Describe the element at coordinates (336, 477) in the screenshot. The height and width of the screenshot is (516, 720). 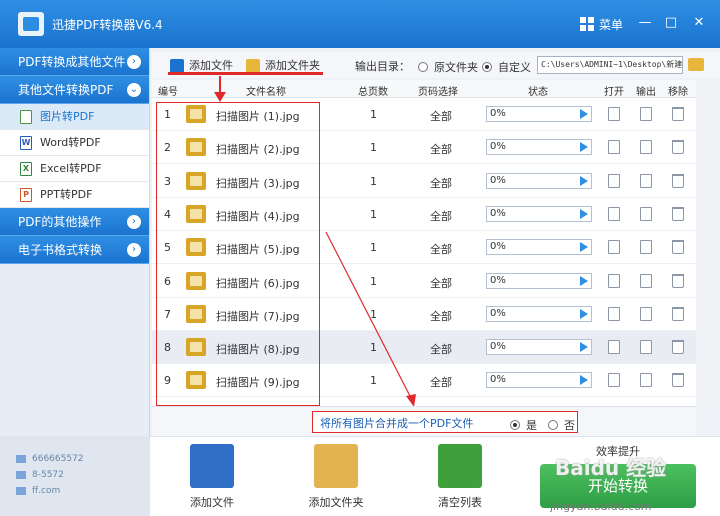
I see `big-add-folder-button: 添加文件夹` at that location.